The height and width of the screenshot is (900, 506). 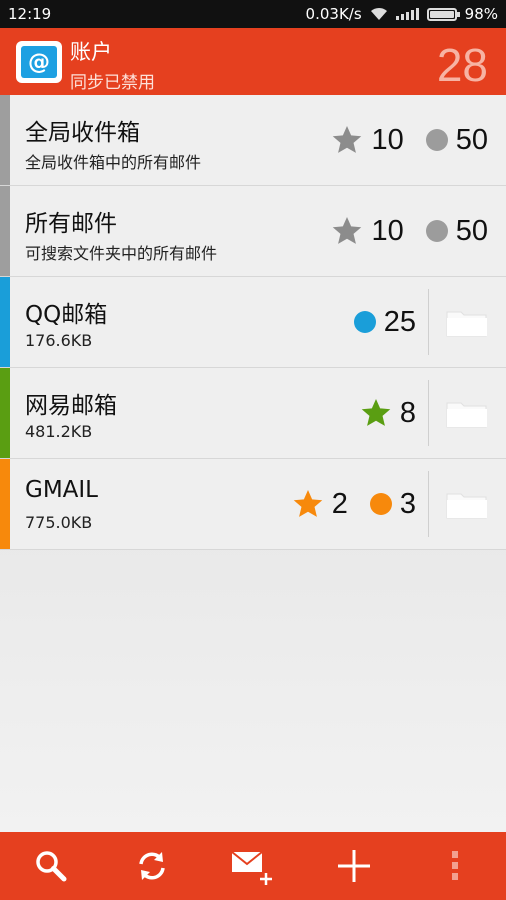 I want to click on wifi-icon, so click(x=378, y=13).